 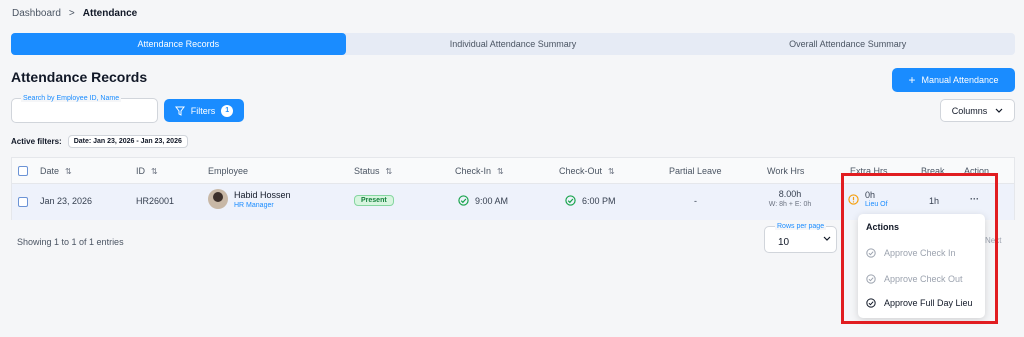 What do you see at coordinates (71, 98) in the screenshot?
I see `search-label: Search by Employee ID, Name` at bounding box center [71, 98].